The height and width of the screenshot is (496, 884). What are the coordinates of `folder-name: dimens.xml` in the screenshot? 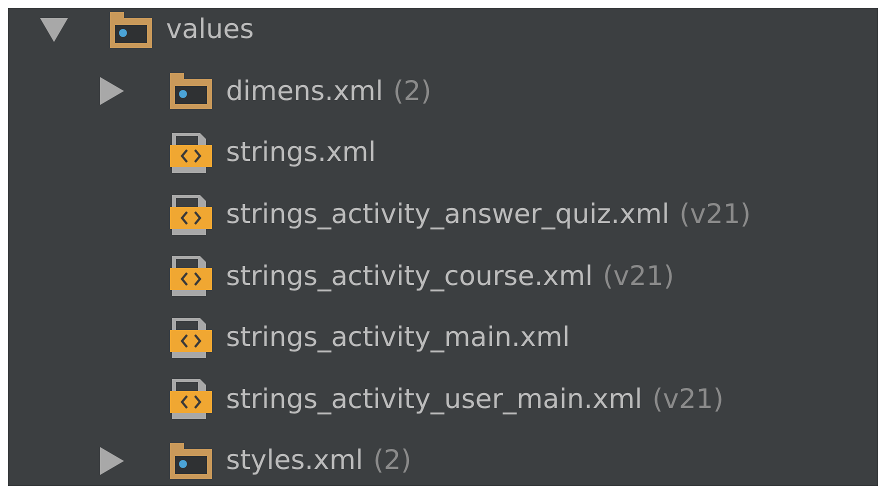 It's located at (305, 91).